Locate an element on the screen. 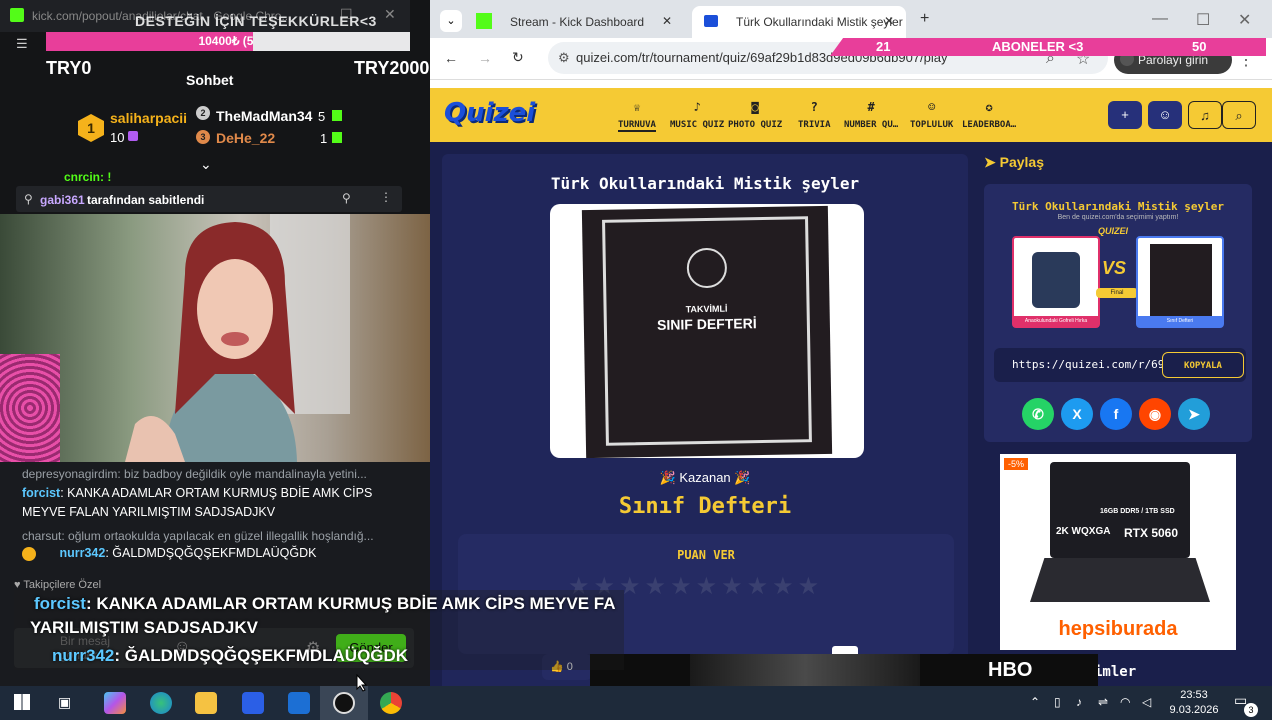  reddit-icon: ◉ is located at coordinates (1155, 414).